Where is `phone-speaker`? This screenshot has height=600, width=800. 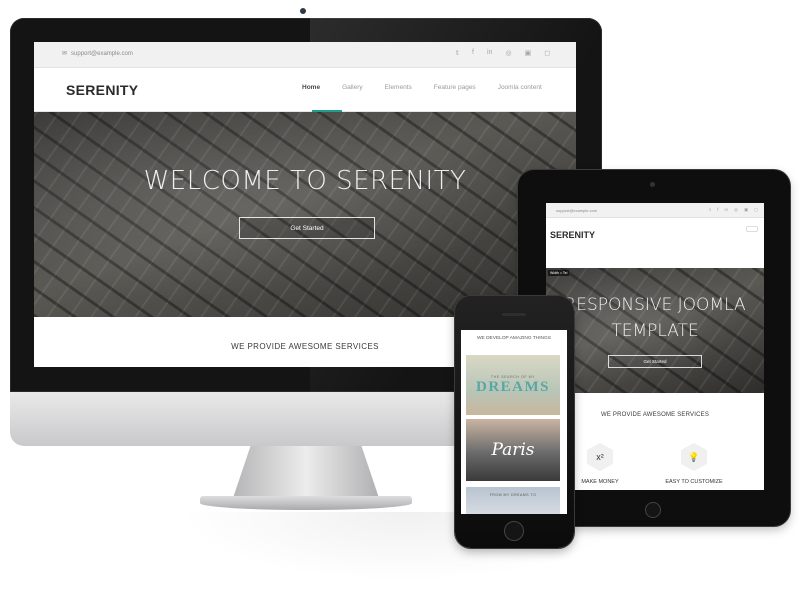 phone-speaker is located at coordinates (514, 314).